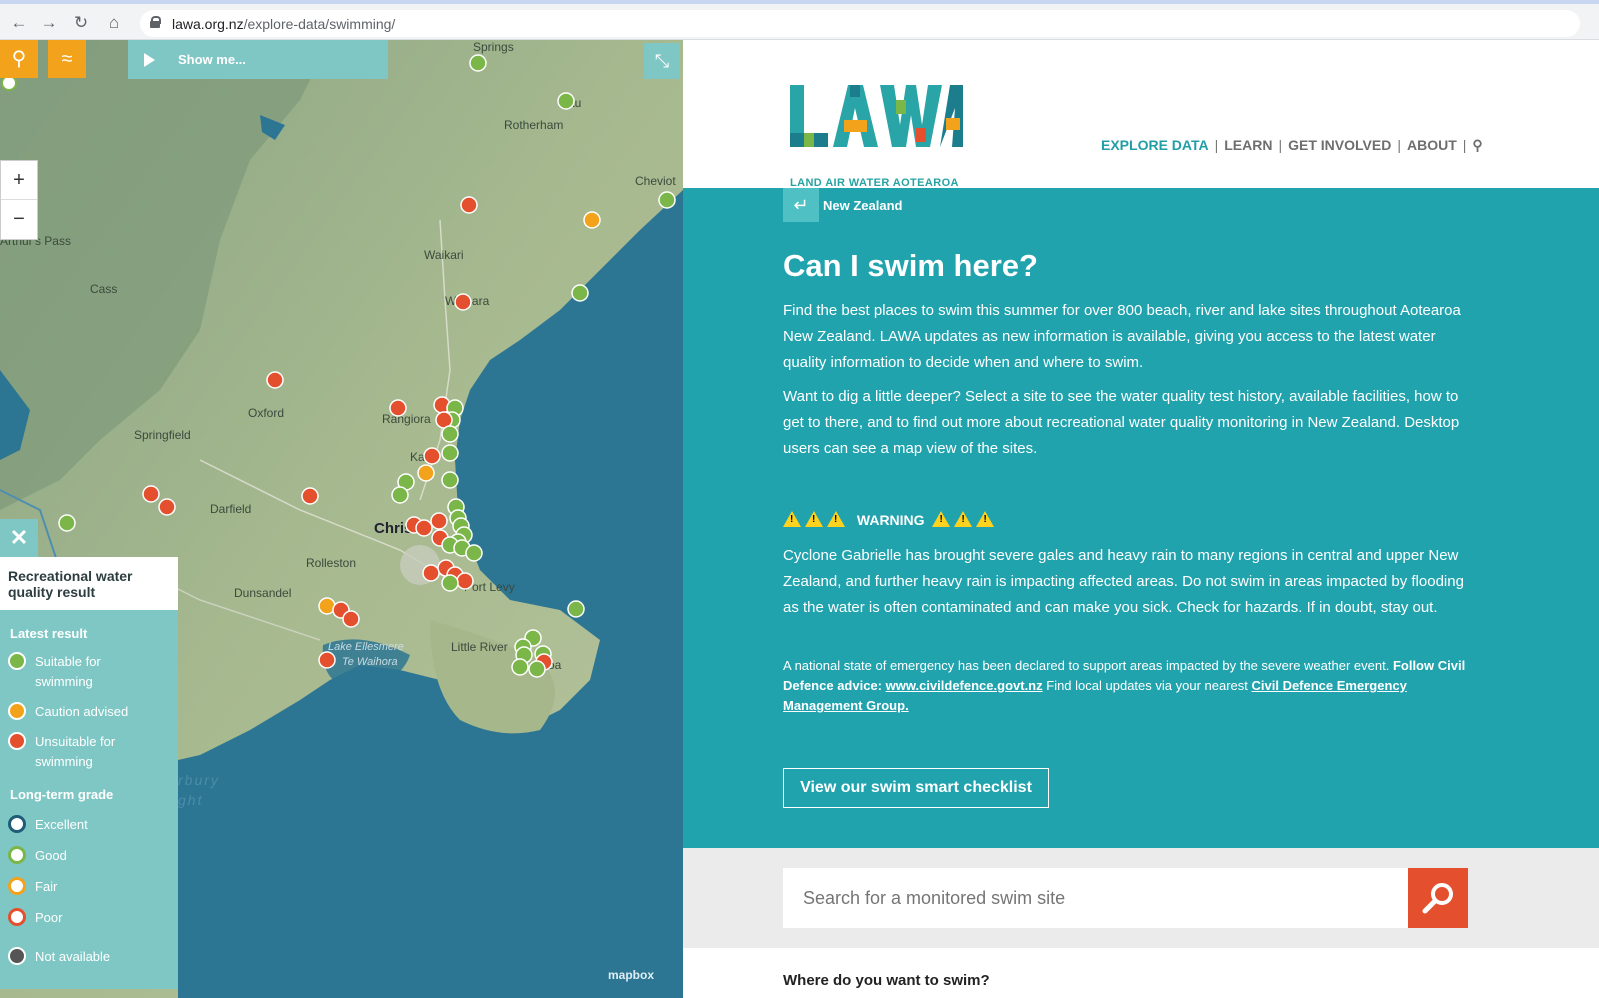 The height and width of the screenshot is (998, 1599). Describe the element at coordinates (964, 685) in the screenshot. I see `civildefence-link: www.civildefence.govt.nz` at that location.